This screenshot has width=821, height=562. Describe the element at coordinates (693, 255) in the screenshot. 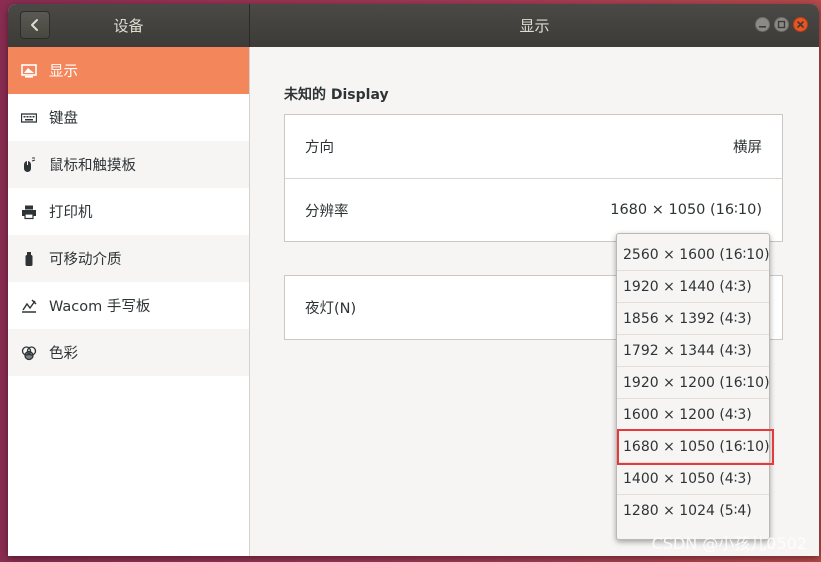

I see `resolution-option: 2560 × 1600 (16∶10)` at that location.